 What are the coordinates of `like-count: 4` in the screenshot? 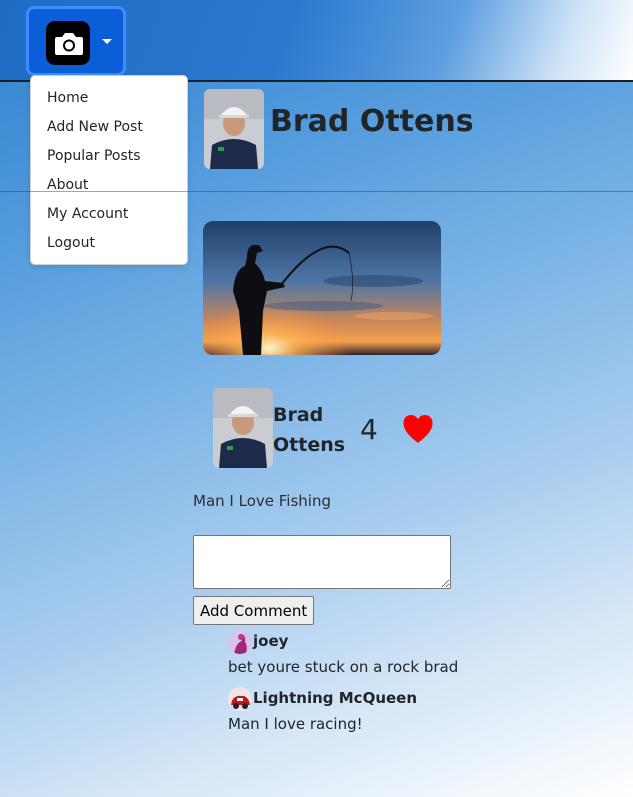 It's located at (369, 429).